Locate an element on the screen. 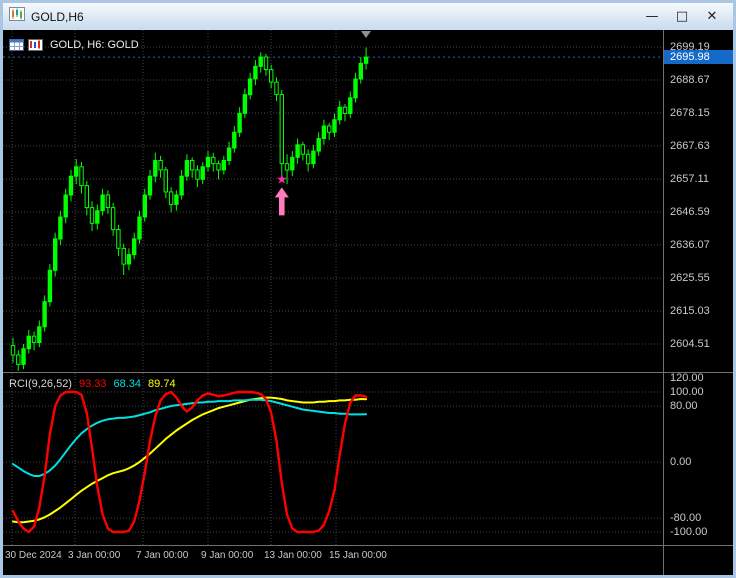 The height and width of the screenshot is (578, 736). close-button: ✕ is located at coordinates (712, 17).